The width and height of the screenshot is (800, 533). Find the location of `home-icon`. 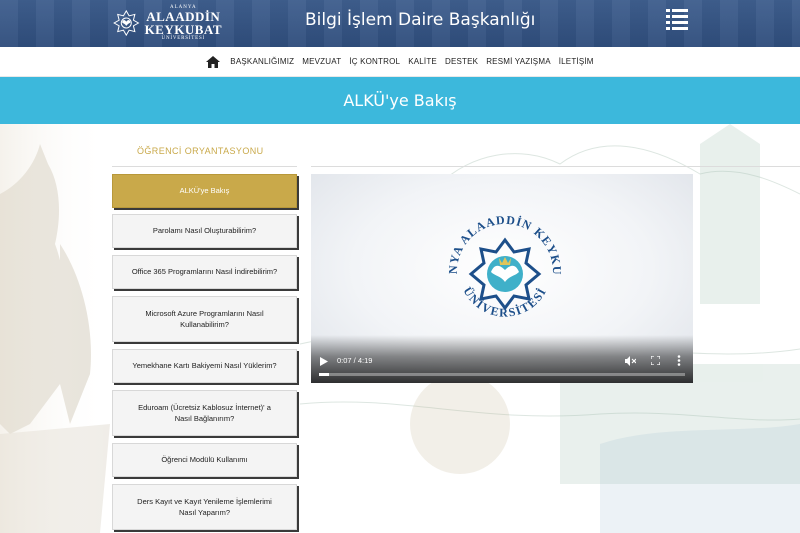

home-icon is located at coordinates (213, 61).